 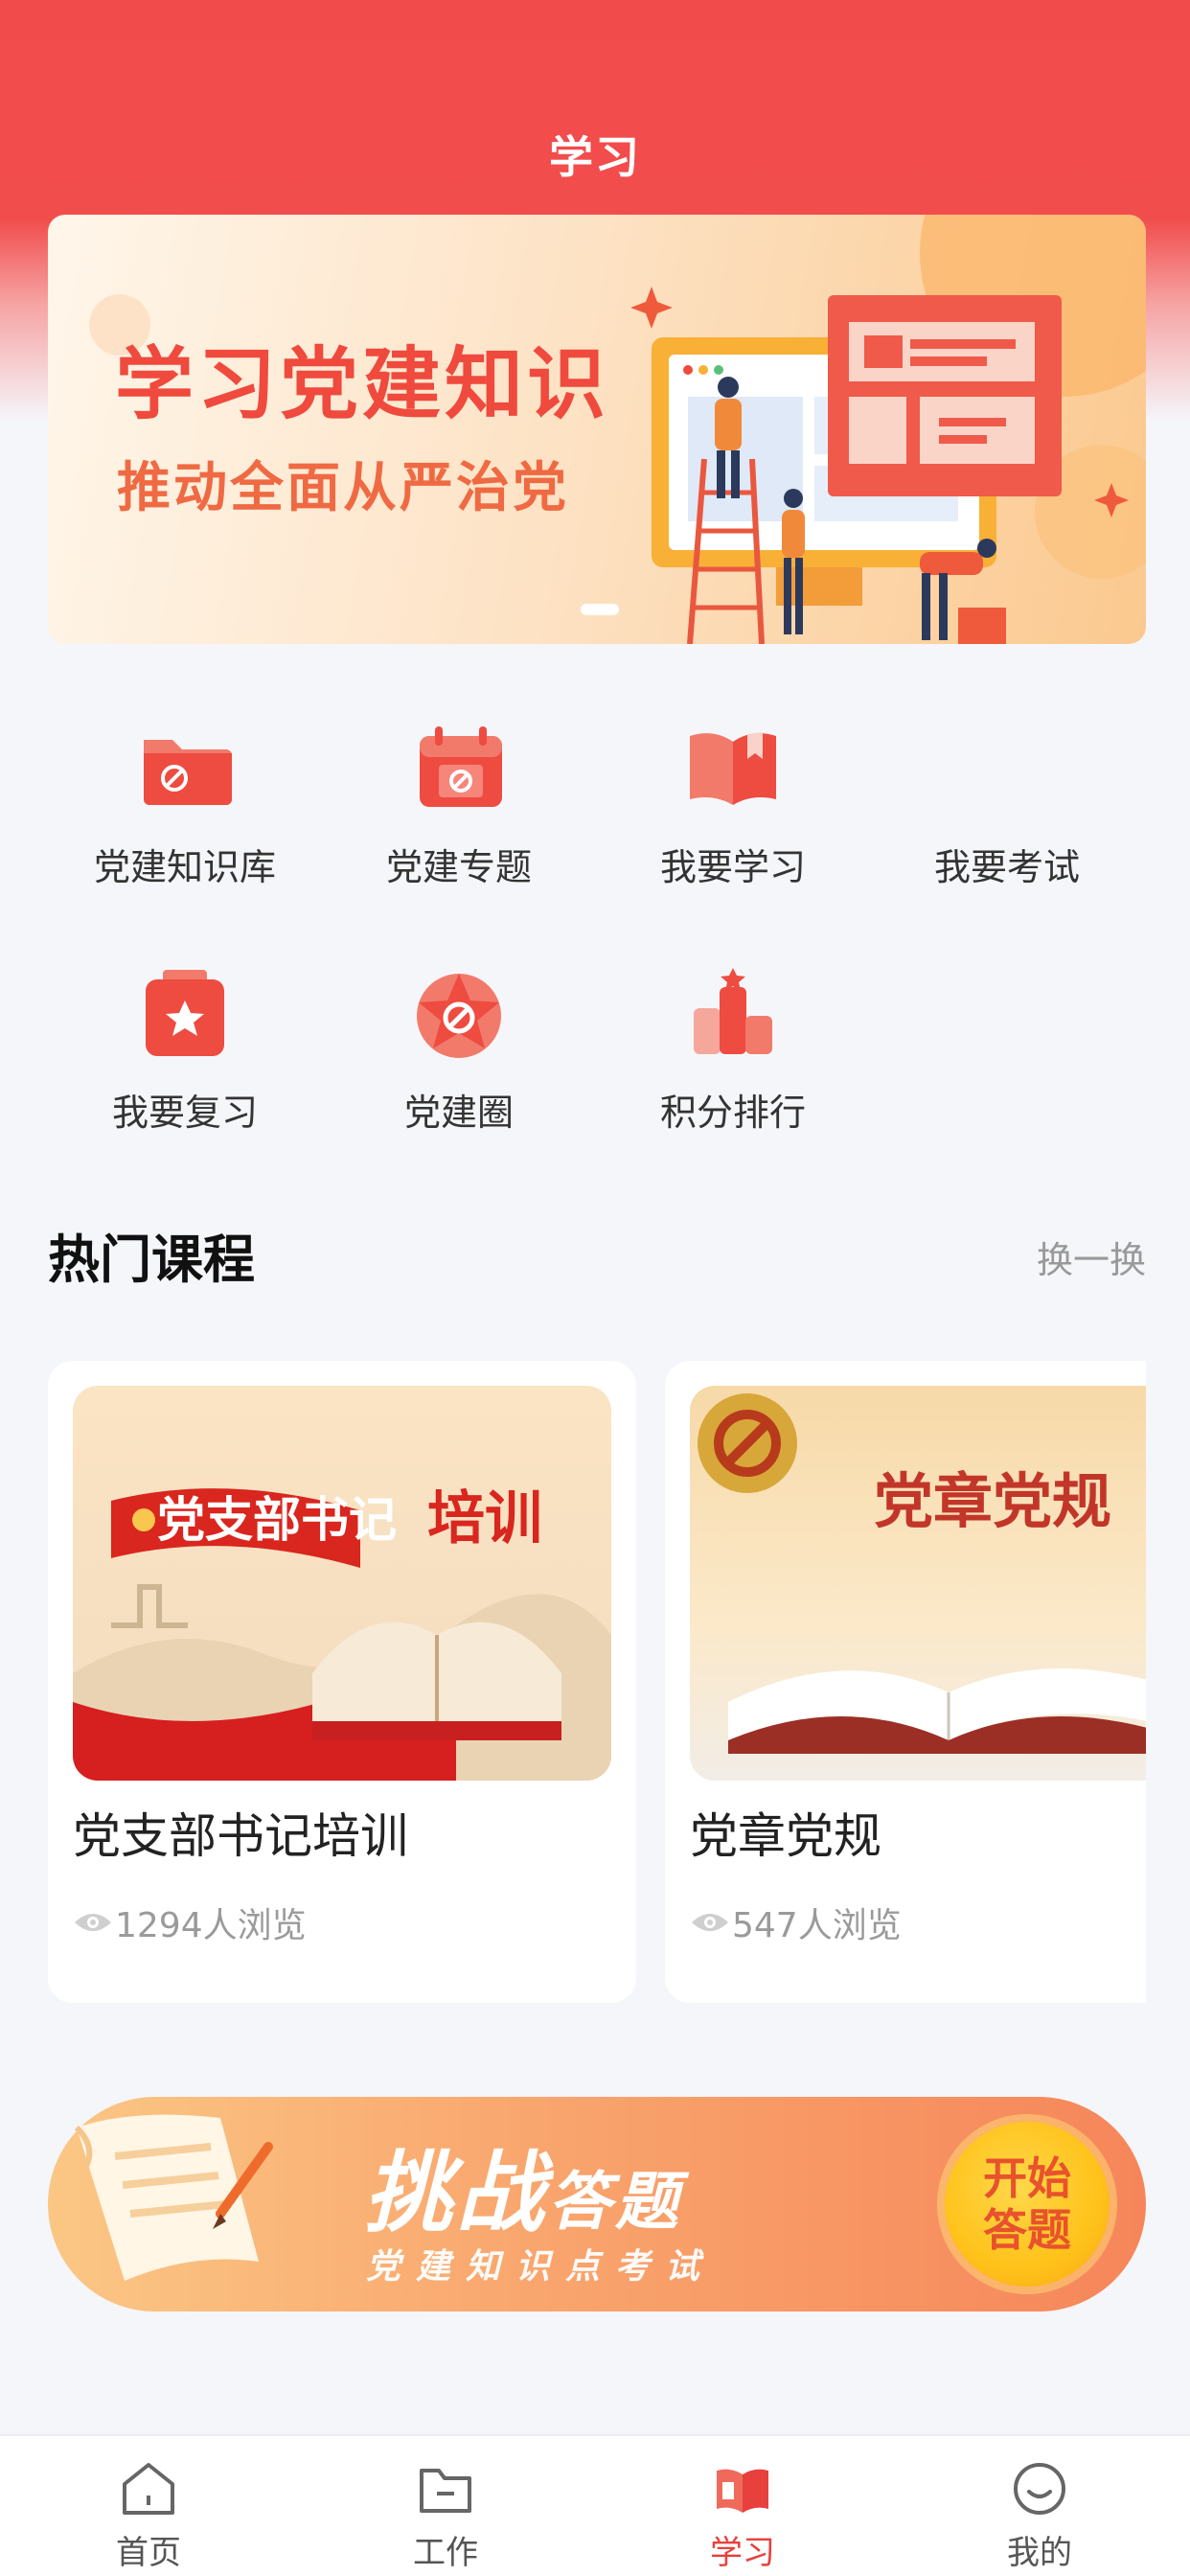 I want to click on home-icon, so click(x=148, y=2489).